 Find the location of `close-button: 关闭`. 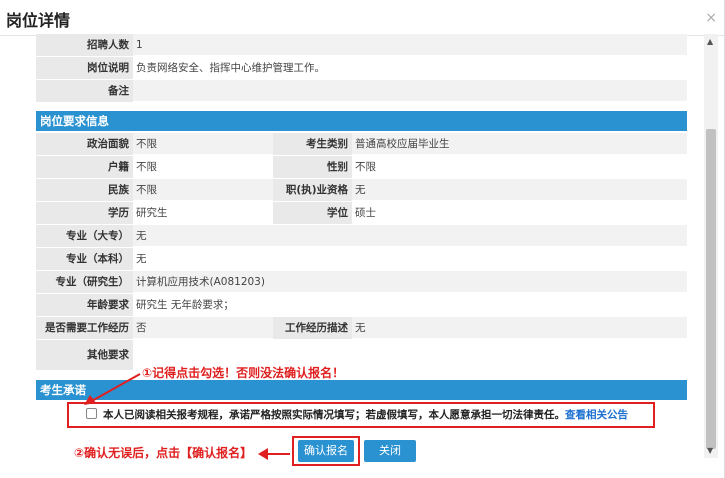

close-button: 关闭 is located at coordinates (390, 451).